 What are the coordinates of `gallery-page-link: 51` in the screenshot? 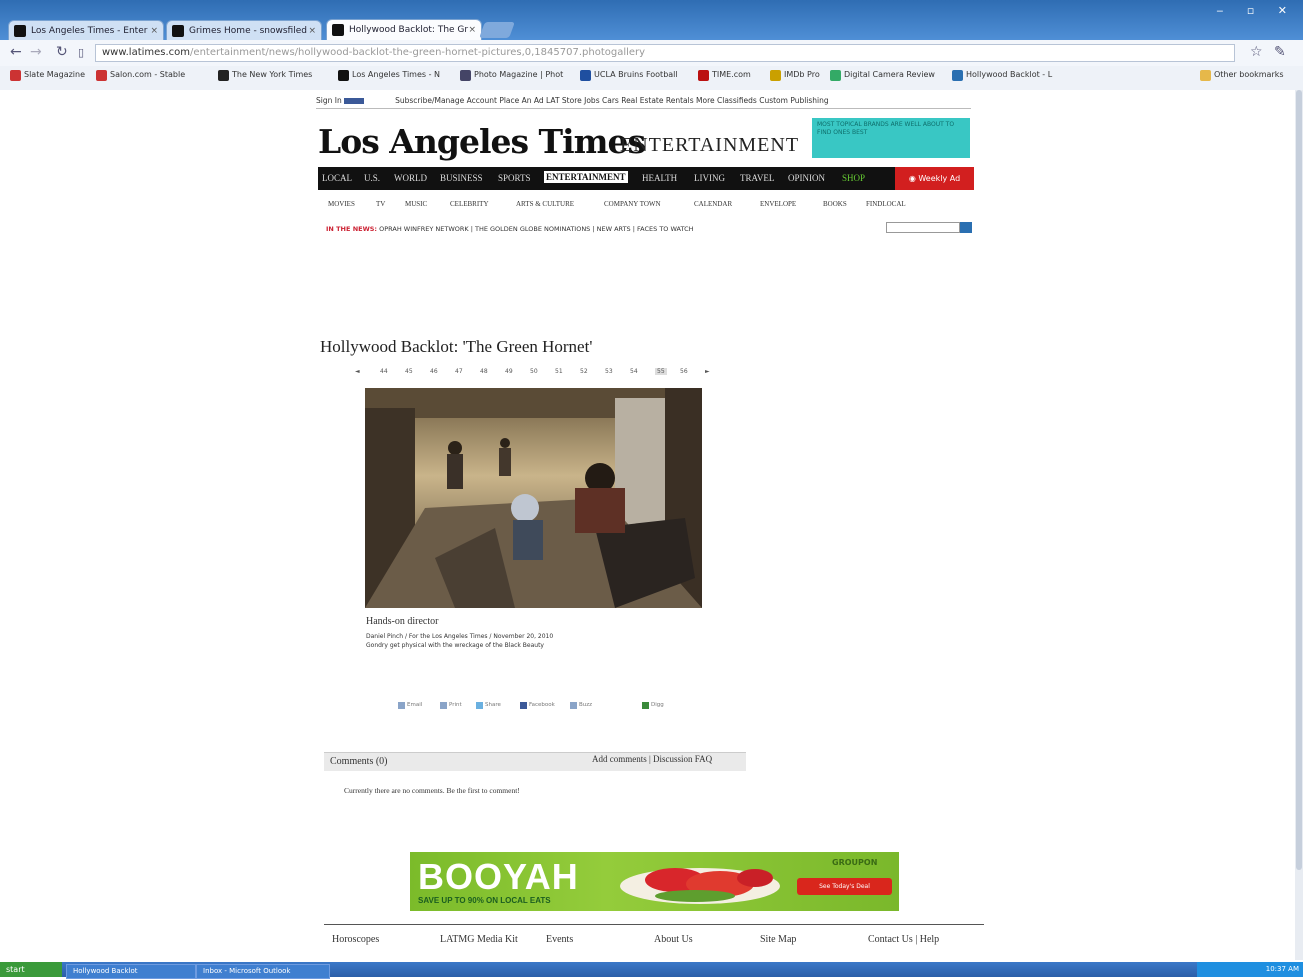 It's located at (559, 371).